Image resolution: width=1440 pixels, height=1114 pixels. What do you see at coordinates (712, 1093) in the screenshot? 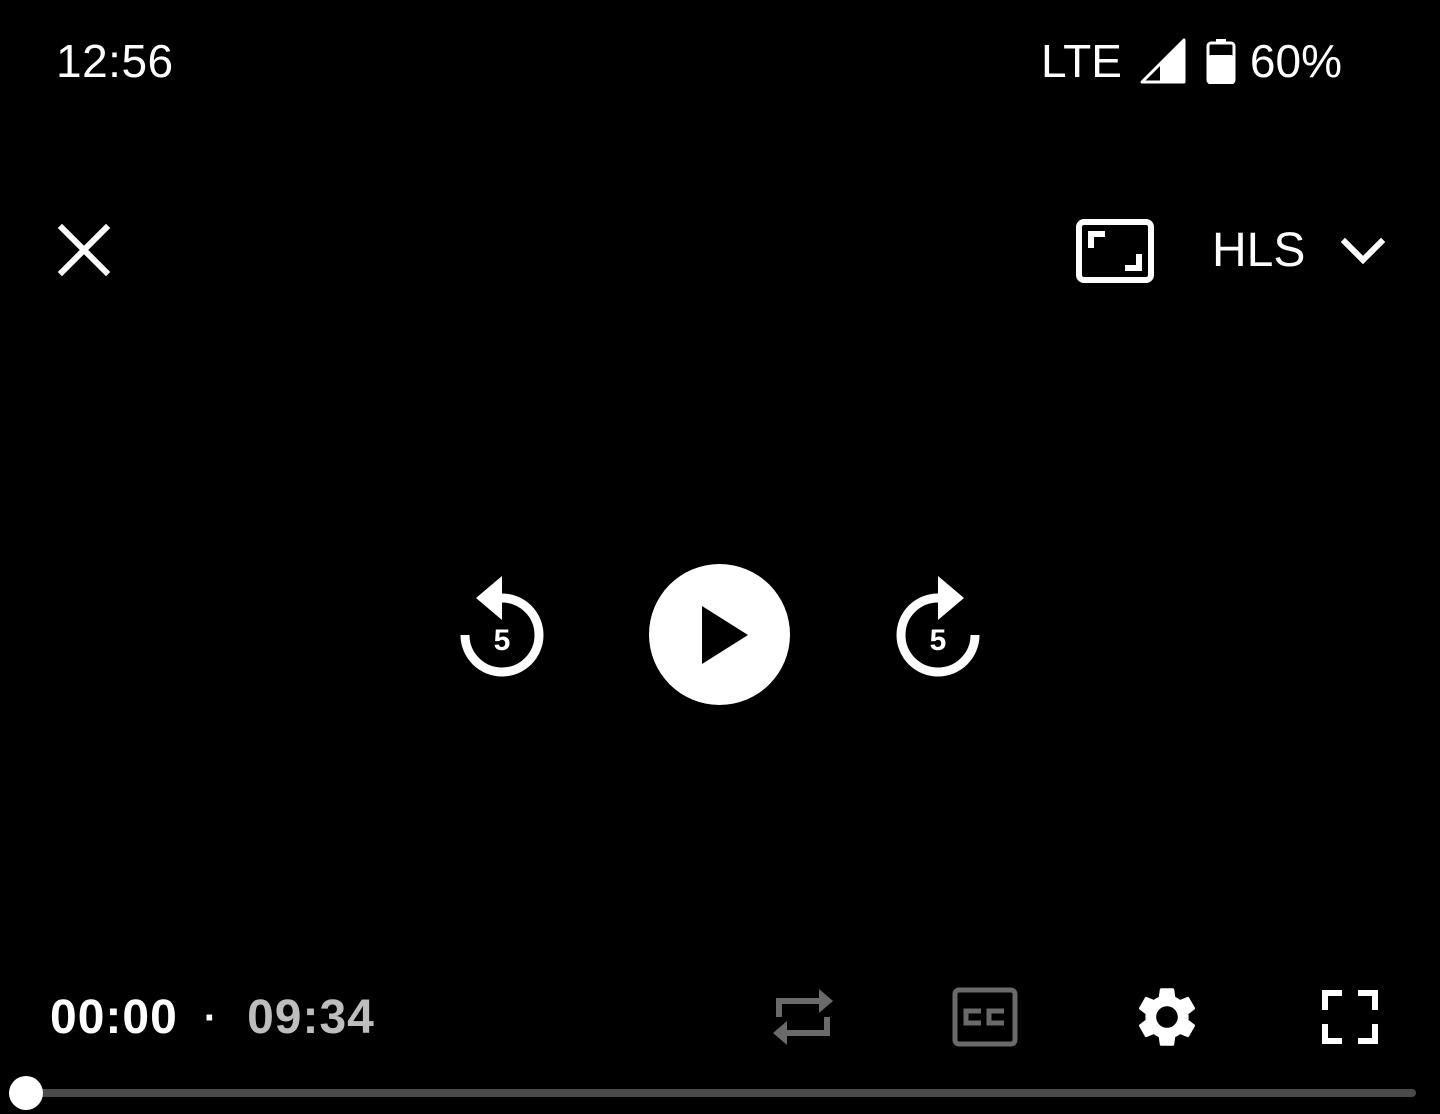
I see `progress-bar` at bounding box center [712, 1093].